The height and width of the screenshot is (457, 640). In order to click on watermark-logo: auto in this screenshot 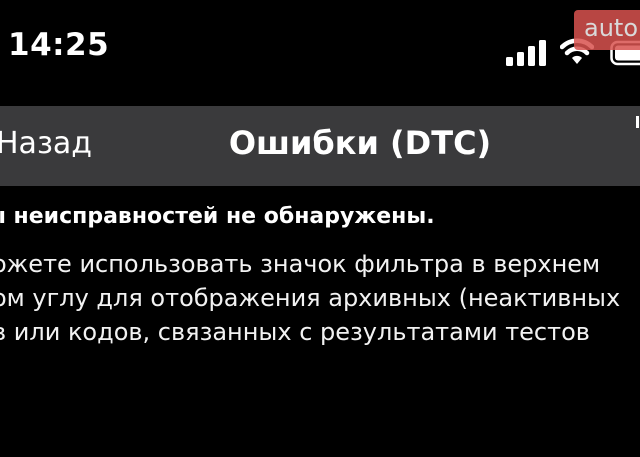, I will do `click(607, 30)`.